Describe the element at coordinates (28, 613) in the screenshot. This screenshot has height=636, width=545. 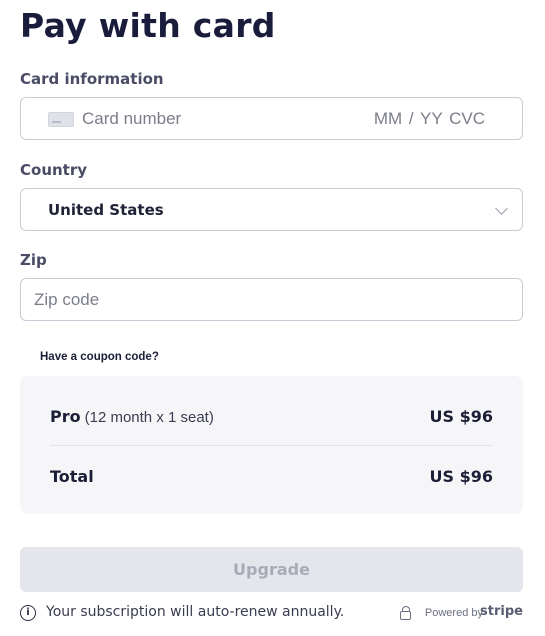
I see `info-icon: i` at that location.